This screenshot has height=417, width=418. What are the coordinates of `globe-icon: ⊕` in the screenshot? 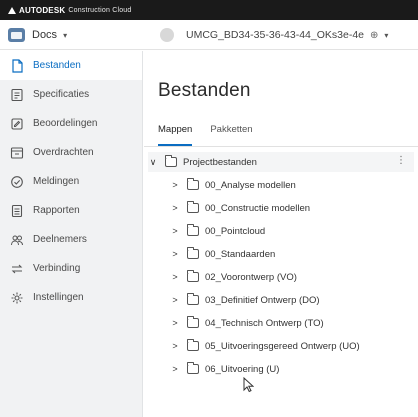 It's located at (374, 35).